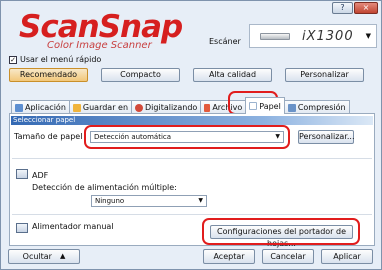 This screenshot has width=382, height=270. I want to click on application-icon, so click(19, 107).